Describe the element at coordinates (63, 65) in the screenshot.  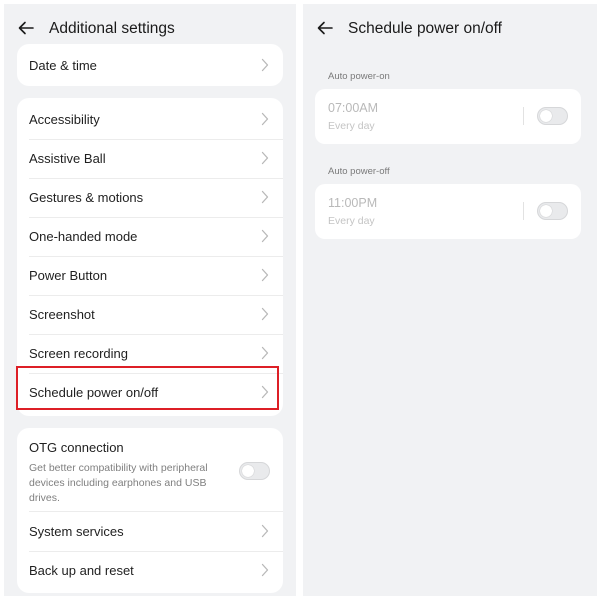
I see `settings-item-label: Date & time` at that location.